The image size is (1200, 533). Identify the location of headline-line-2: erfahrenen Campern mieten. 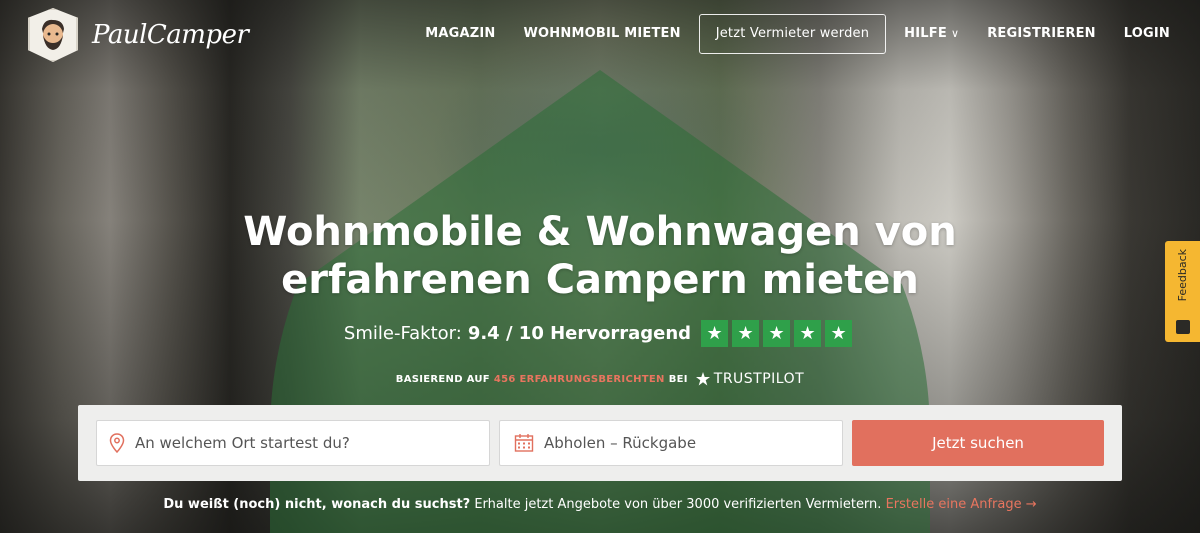
(600, 280).